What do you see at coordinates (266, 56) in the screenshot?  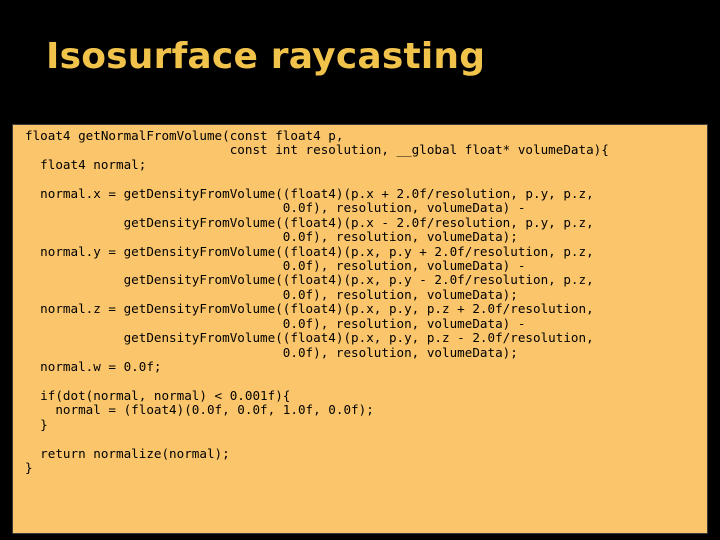 I see `slide-title: Isosurface raycasting` at bounding box center [266, 56].